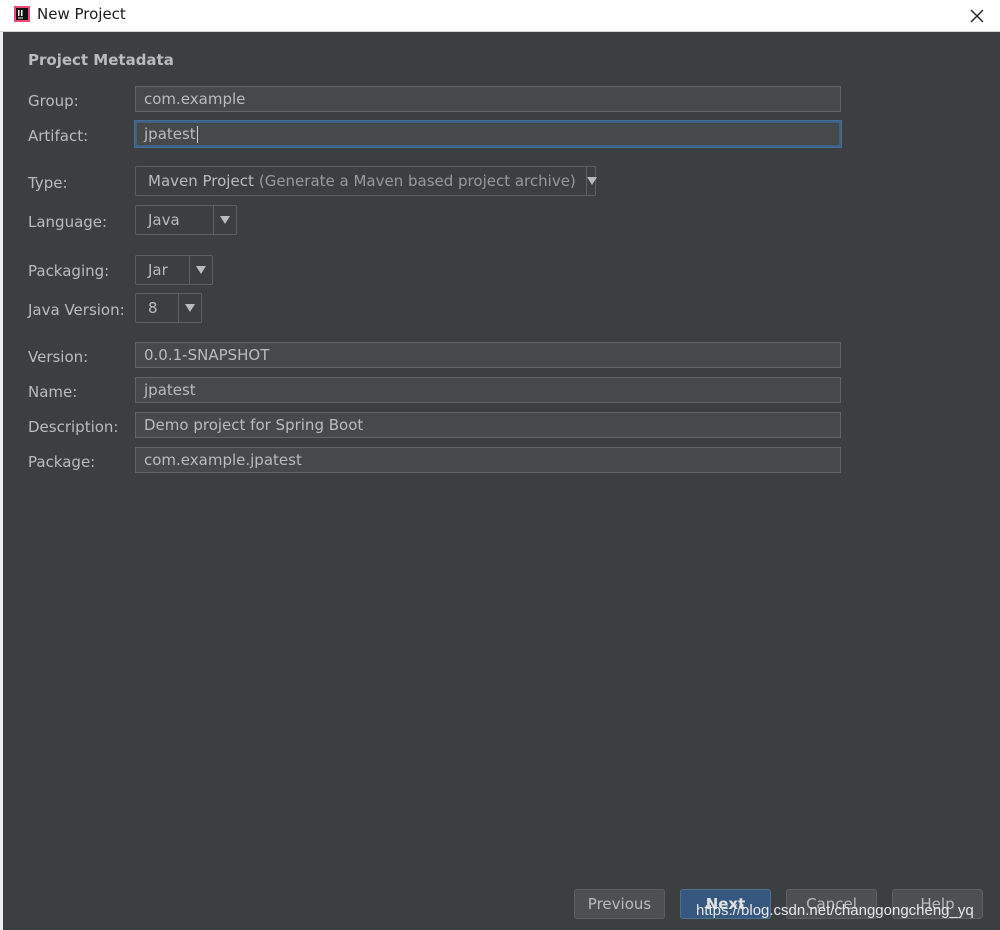 This screenshot has width=1000, height=930. I want to click on java-version-dropdown-arrow-icon, so click(189, 308).